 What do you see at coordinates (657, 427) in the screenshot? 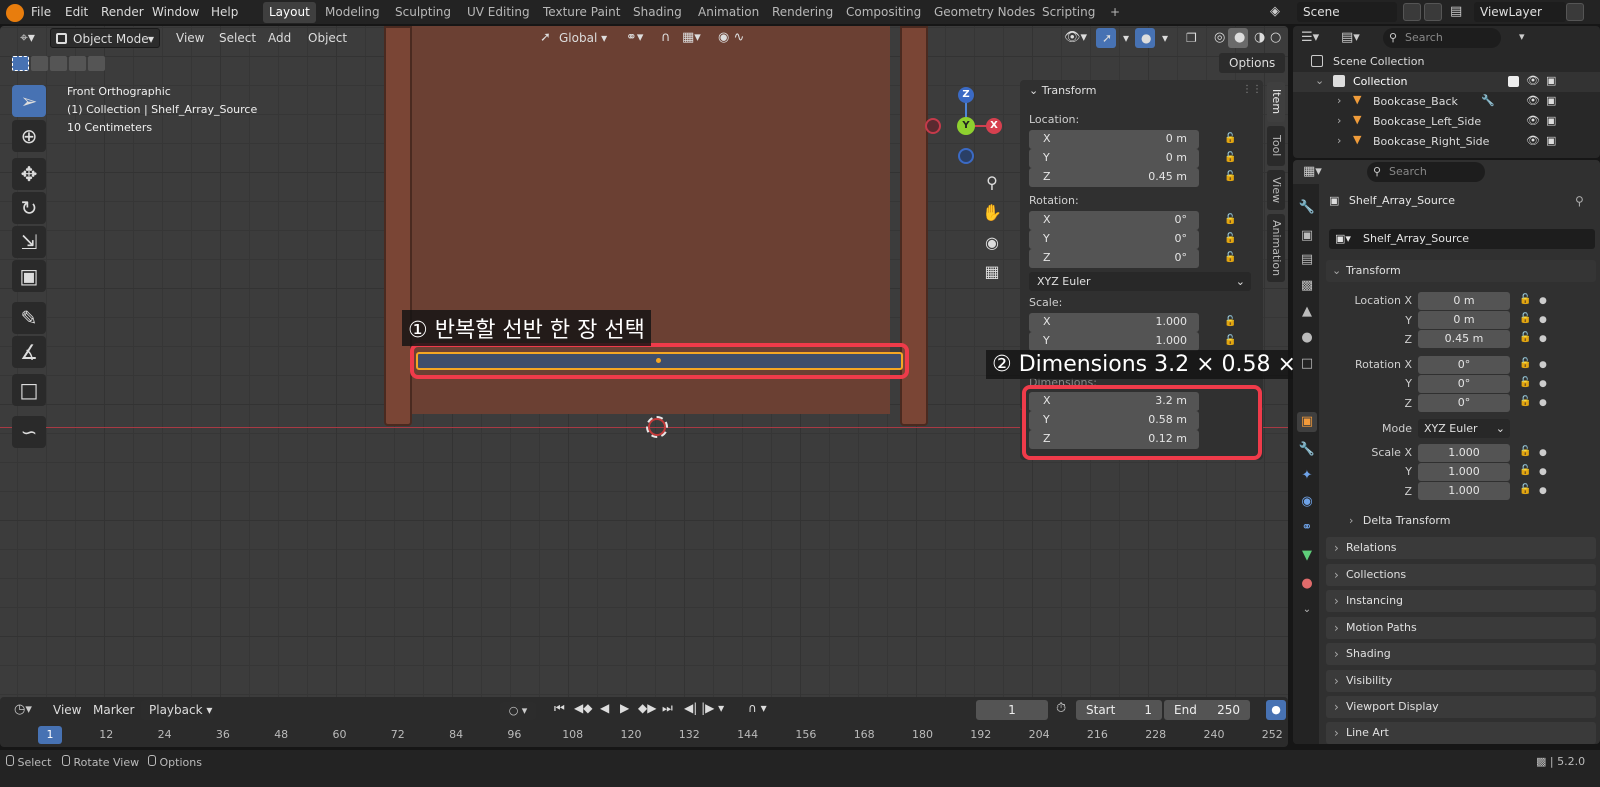
I see `3d-cursor-icon` at bounding box center [657, 427].